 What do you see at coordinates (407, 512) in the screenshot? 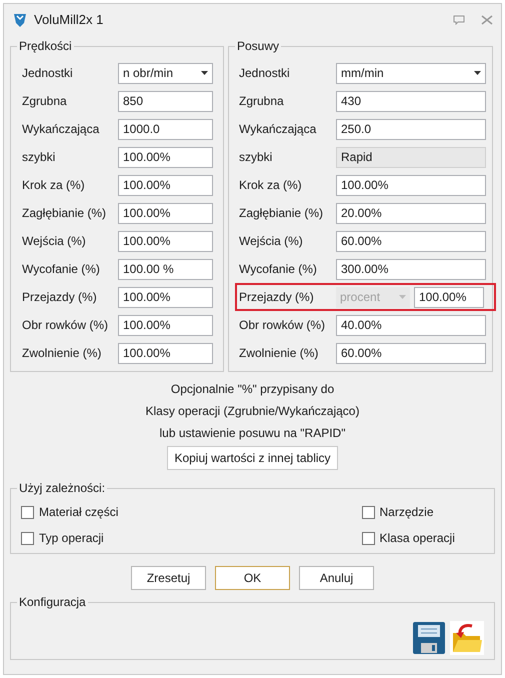
I see `checkbox-label: Narzędzie` at bounding box center [407, 512].